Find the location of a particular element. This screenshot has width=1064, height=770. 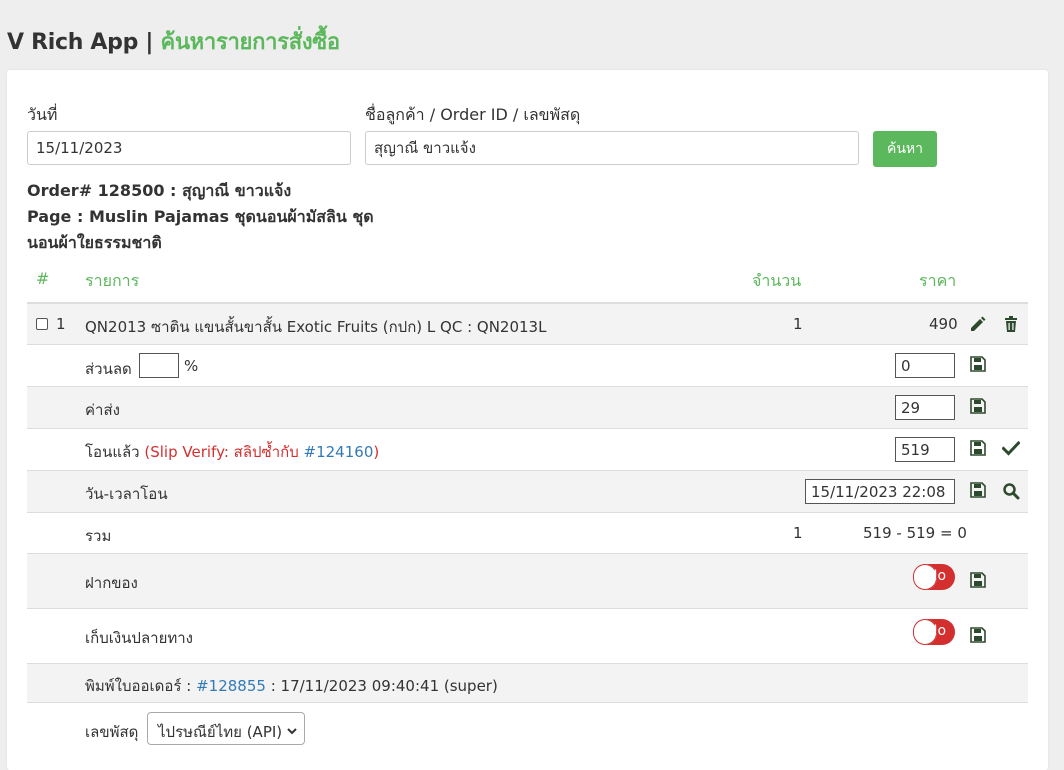

shipping-label: ค่าส่ง is located at coordinates (102, 410).